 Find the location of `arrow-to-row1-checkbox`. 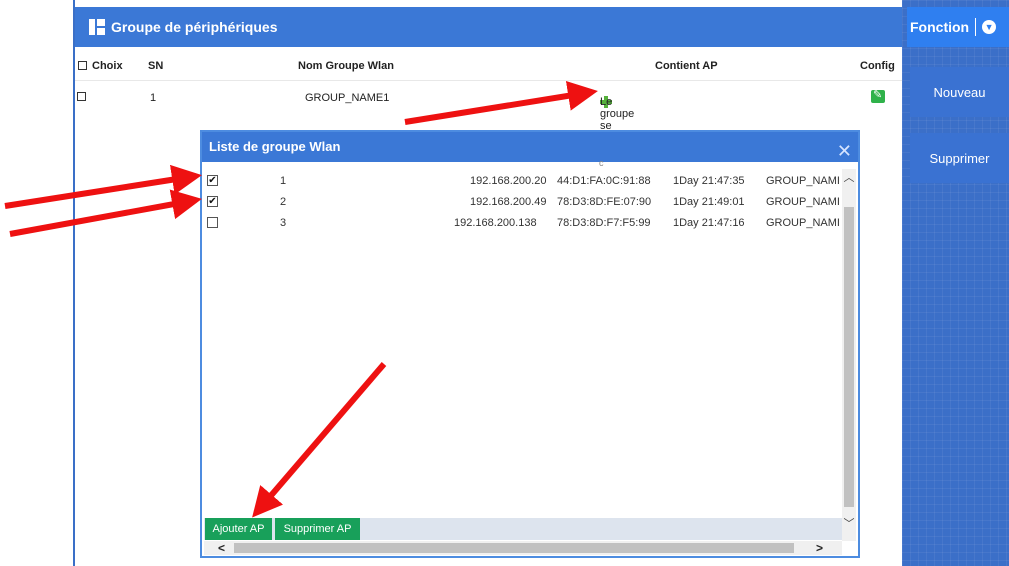

arrow-to-row1-checkbox is located at coordinates (103, 186).